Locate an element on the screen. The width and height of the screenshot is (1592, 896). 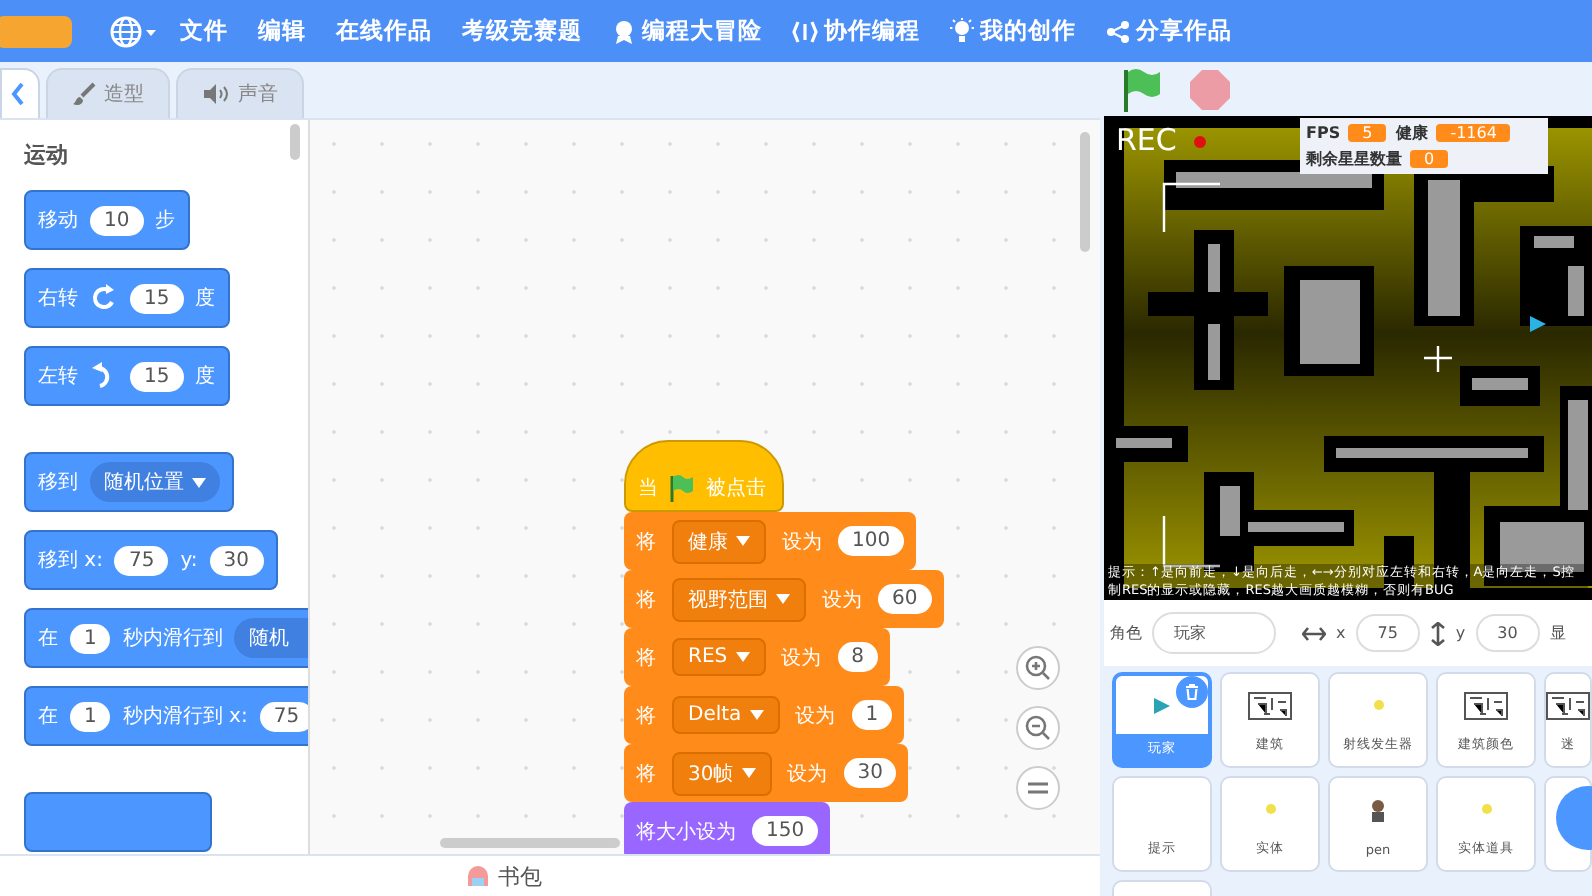
number-input: 8 is located at coordinates (857, 657).